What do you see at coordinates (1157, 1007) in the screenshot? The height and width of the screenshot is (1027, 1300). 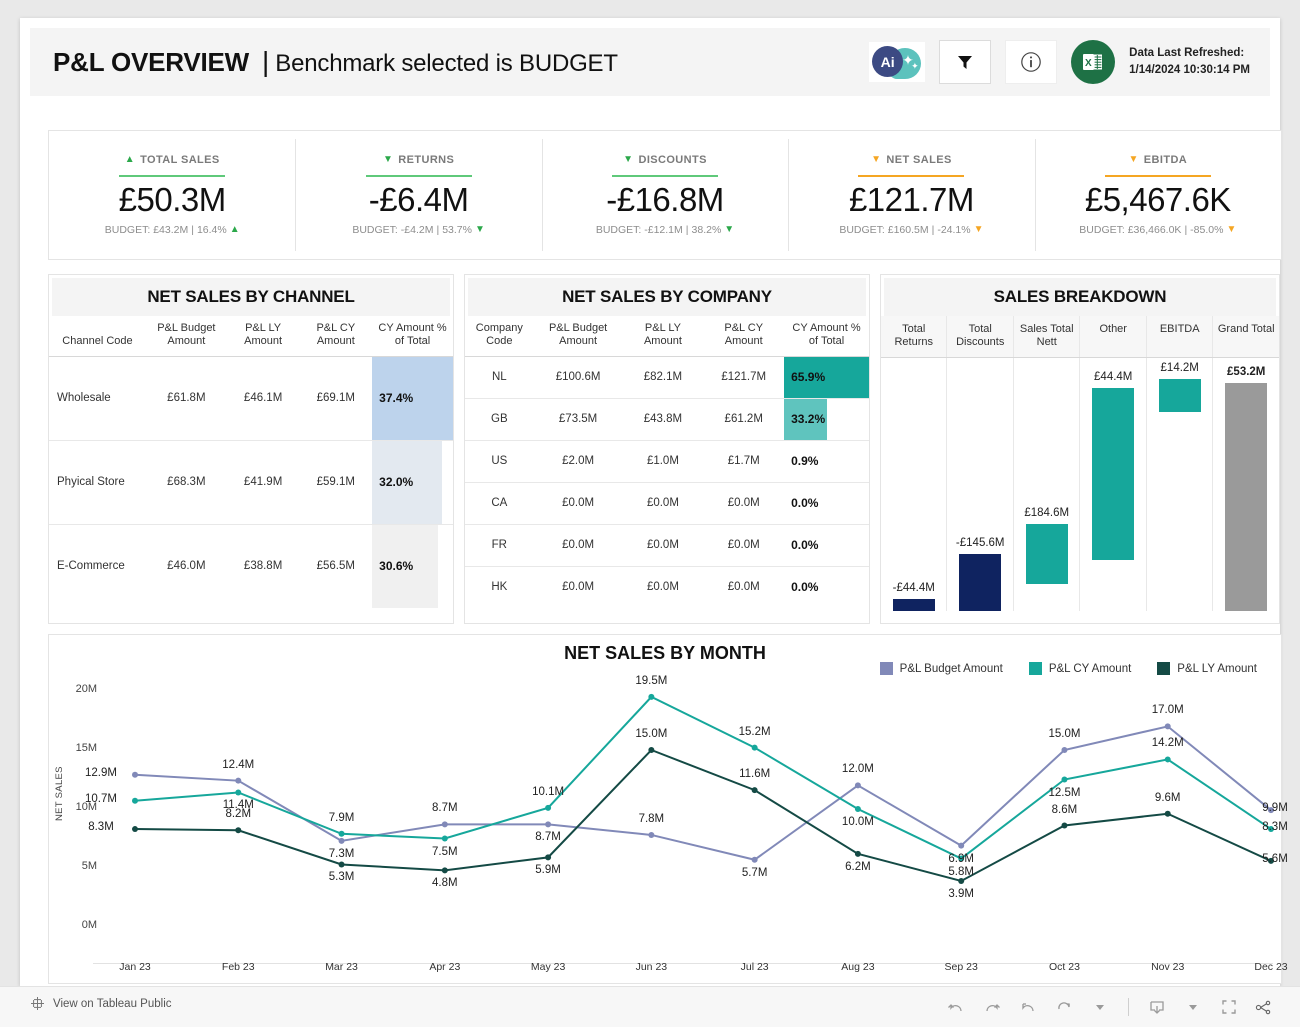 I see `download-button` at bounding box center [1157, 1007].